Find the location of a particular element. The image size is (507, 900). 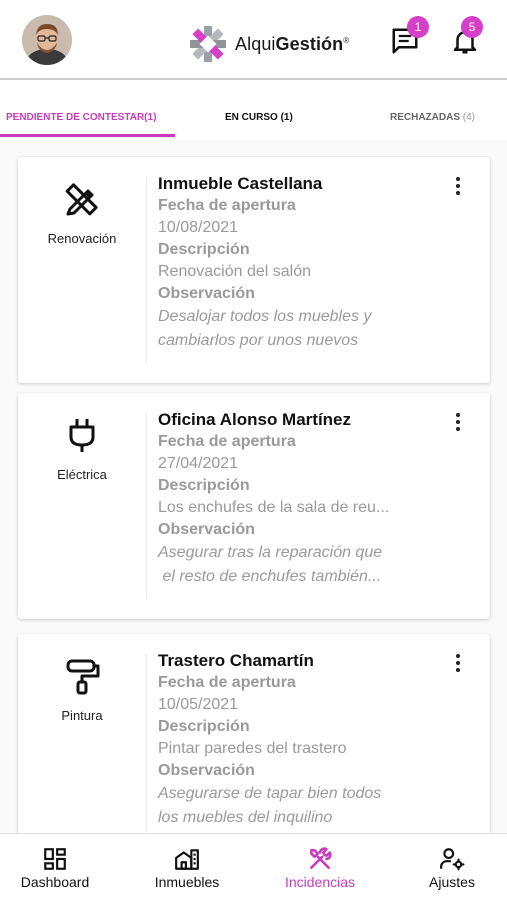

fecha-value: 10/05/2021 is located at coordinates (198, 704).